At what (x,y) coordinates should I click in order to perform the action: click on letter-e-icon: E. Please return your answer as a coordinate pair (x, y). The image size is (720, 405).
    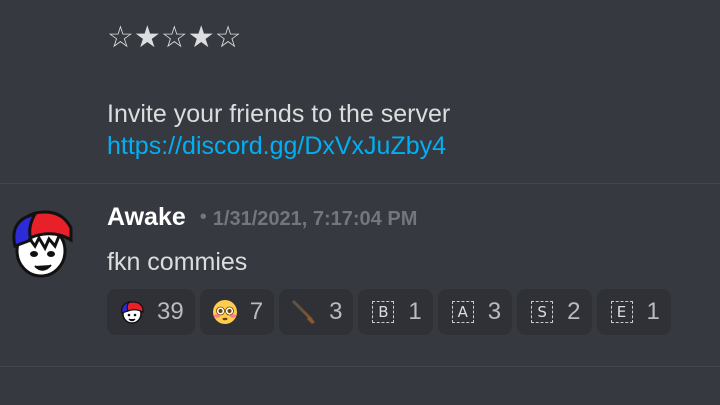
    Looking at the image, I should click on (621, 312).